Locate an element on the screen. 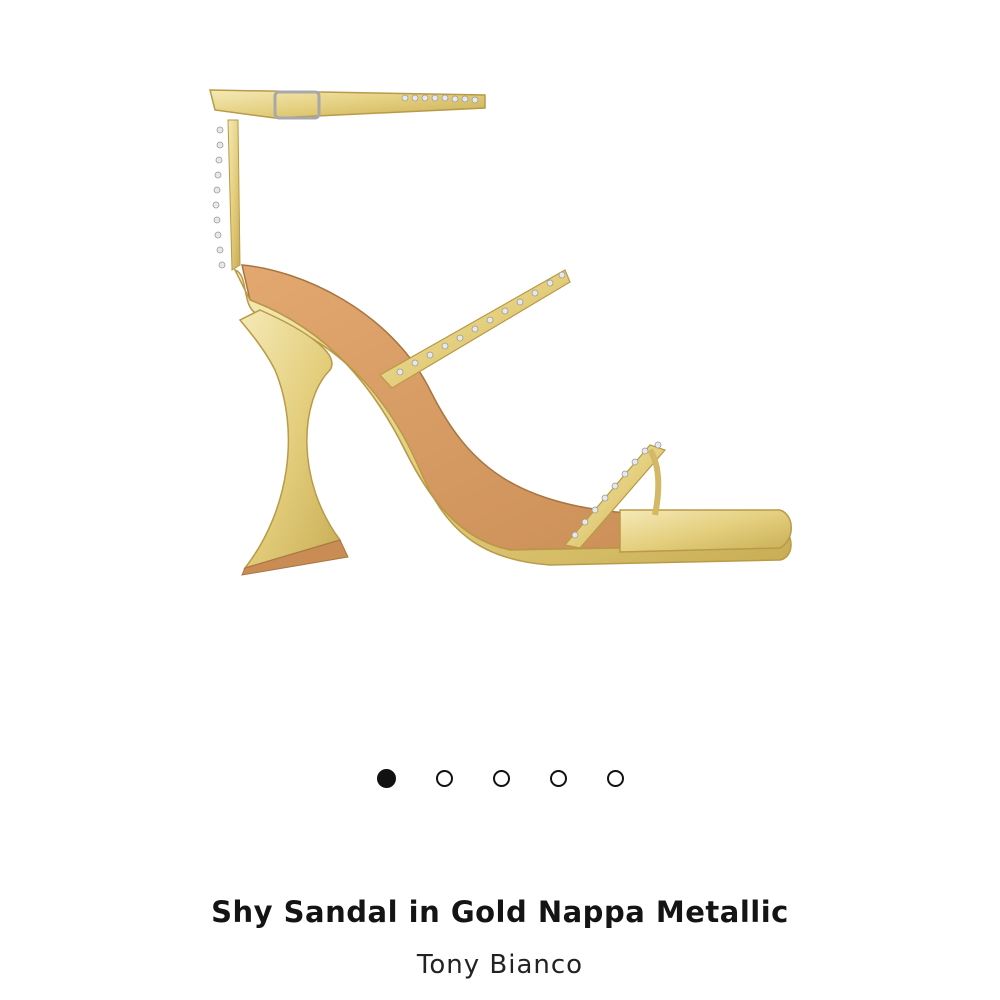  product-brand: Tony Bianco is located at coordinates (500, 965).